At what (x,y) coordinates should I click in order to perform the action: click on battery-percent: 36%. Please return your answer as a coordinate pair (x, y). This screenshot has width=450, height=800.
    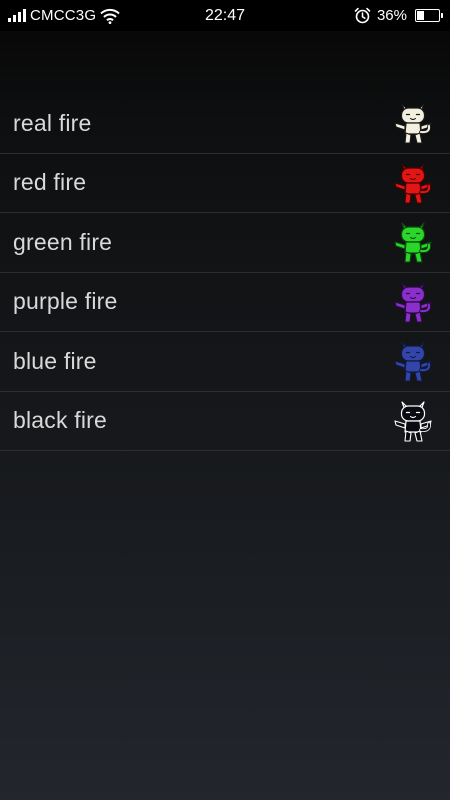
    Looking at the image, I should click on (391, 15).